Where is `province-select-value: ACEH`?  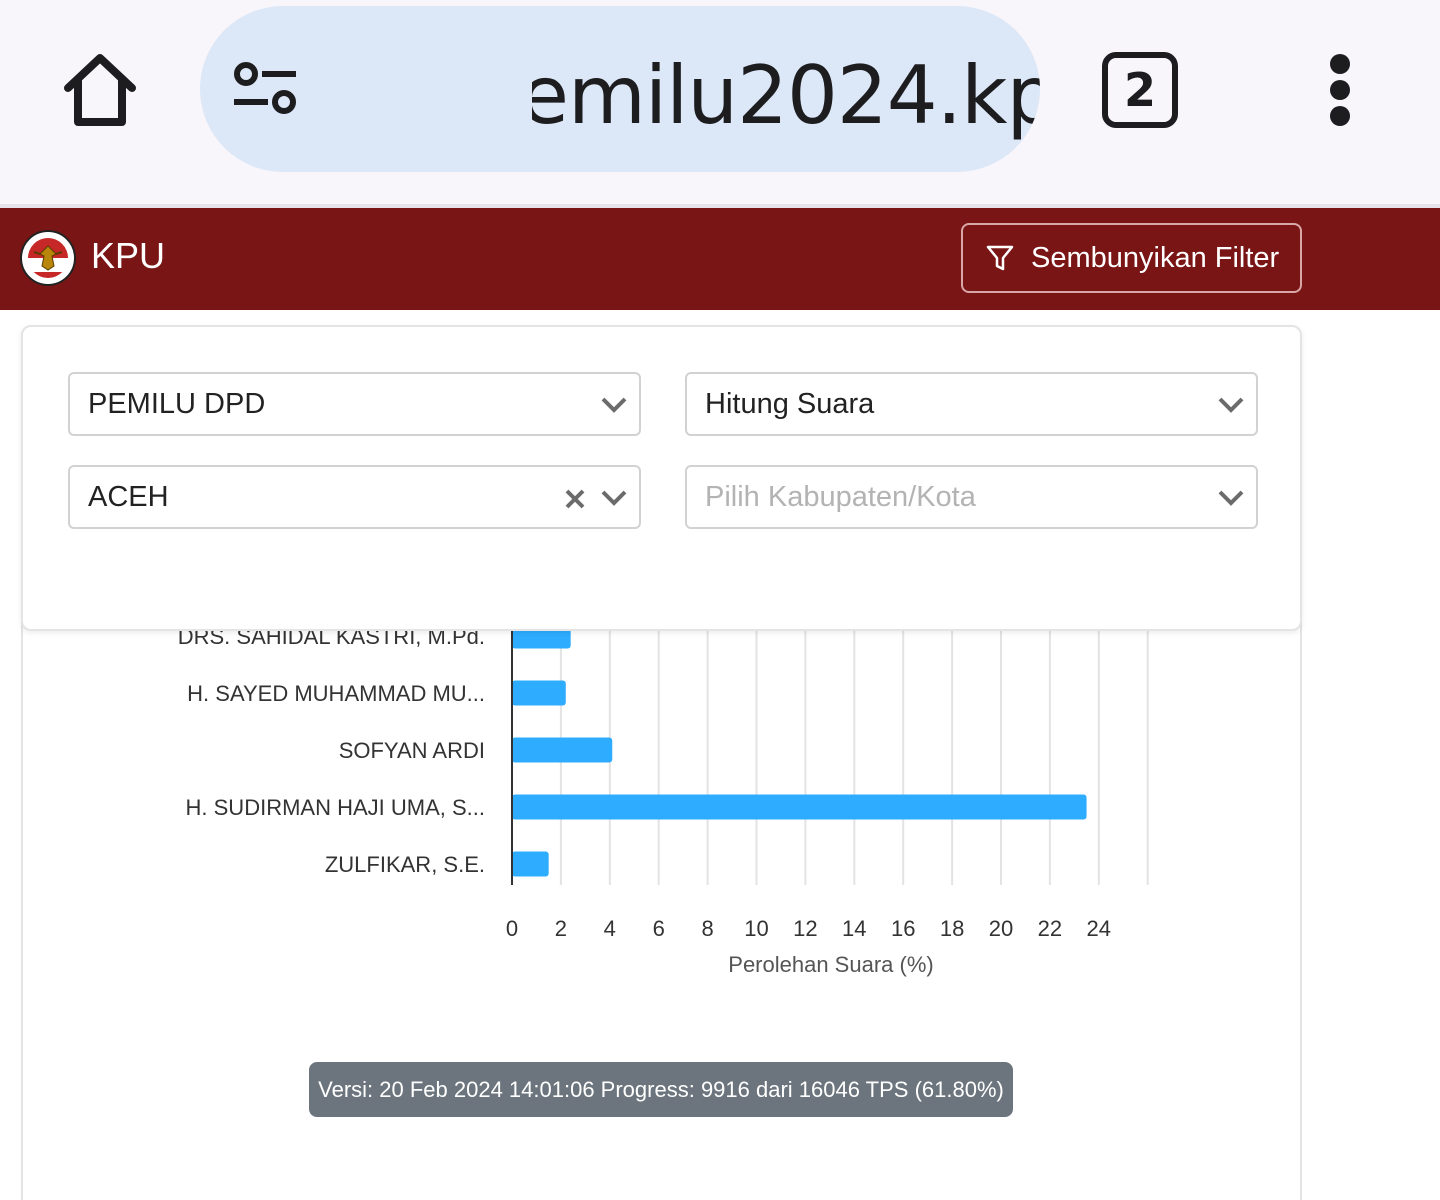
province-select-value: ACEH is located at coordinates (128, 497).